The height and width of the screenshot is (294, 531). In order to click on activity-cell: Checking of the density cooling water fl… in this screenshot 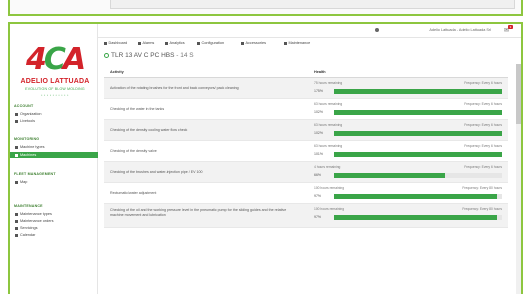, I will do `click(149, 130)`.